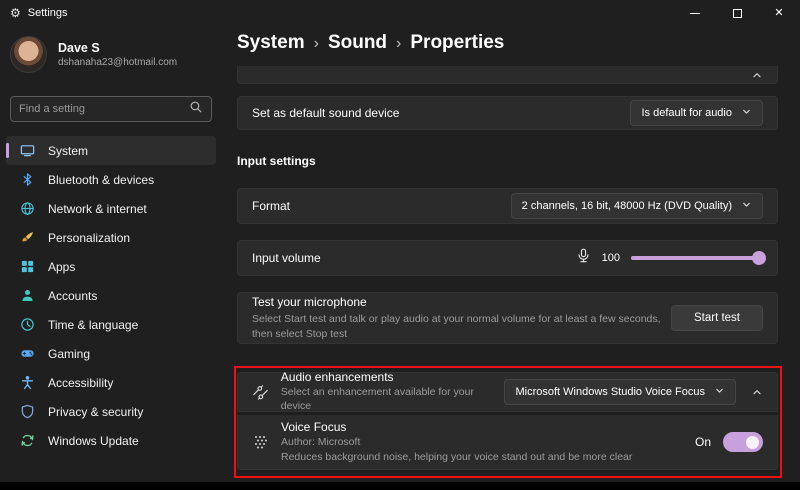 This screenshot has height=490, width=800. Describe the element at coordinates (271, 206) in the screenshot. I see `format-label: Format` at that location.